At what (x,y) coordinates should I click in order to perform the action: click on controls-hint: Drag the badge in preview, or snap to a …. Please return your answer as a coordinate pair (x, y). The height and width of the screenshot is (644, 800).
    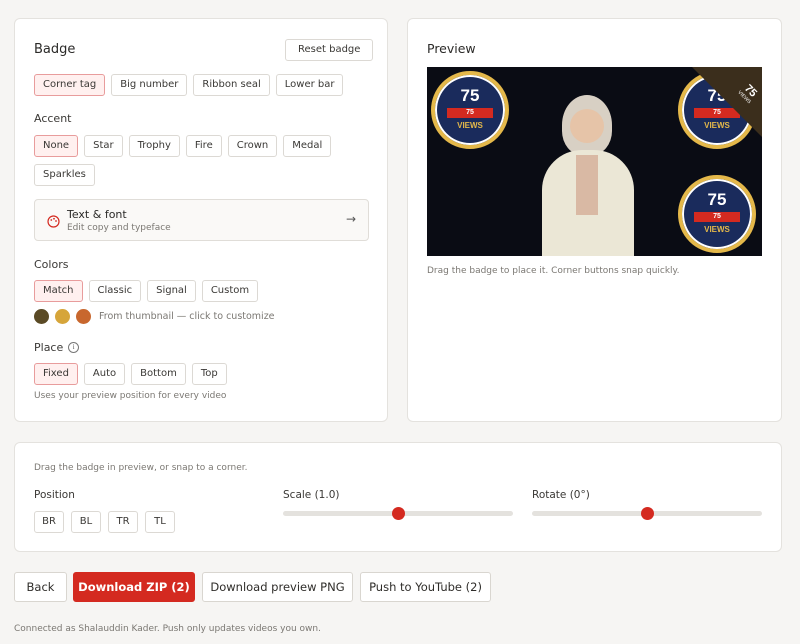
    Looking at the image, I should click on (141, 468).